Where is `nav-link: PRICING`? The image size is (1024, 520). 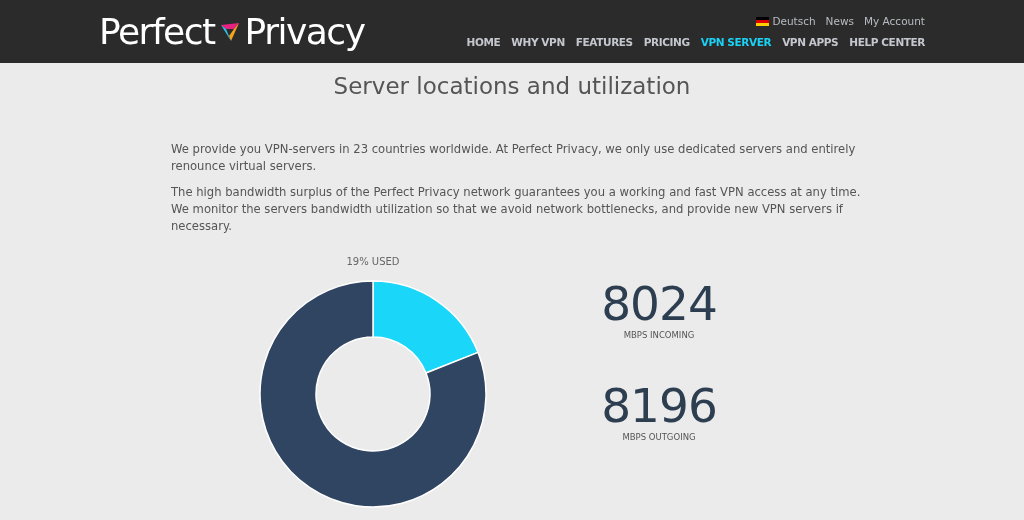 nav-link: PRICING is located at coordinates (666, 42).